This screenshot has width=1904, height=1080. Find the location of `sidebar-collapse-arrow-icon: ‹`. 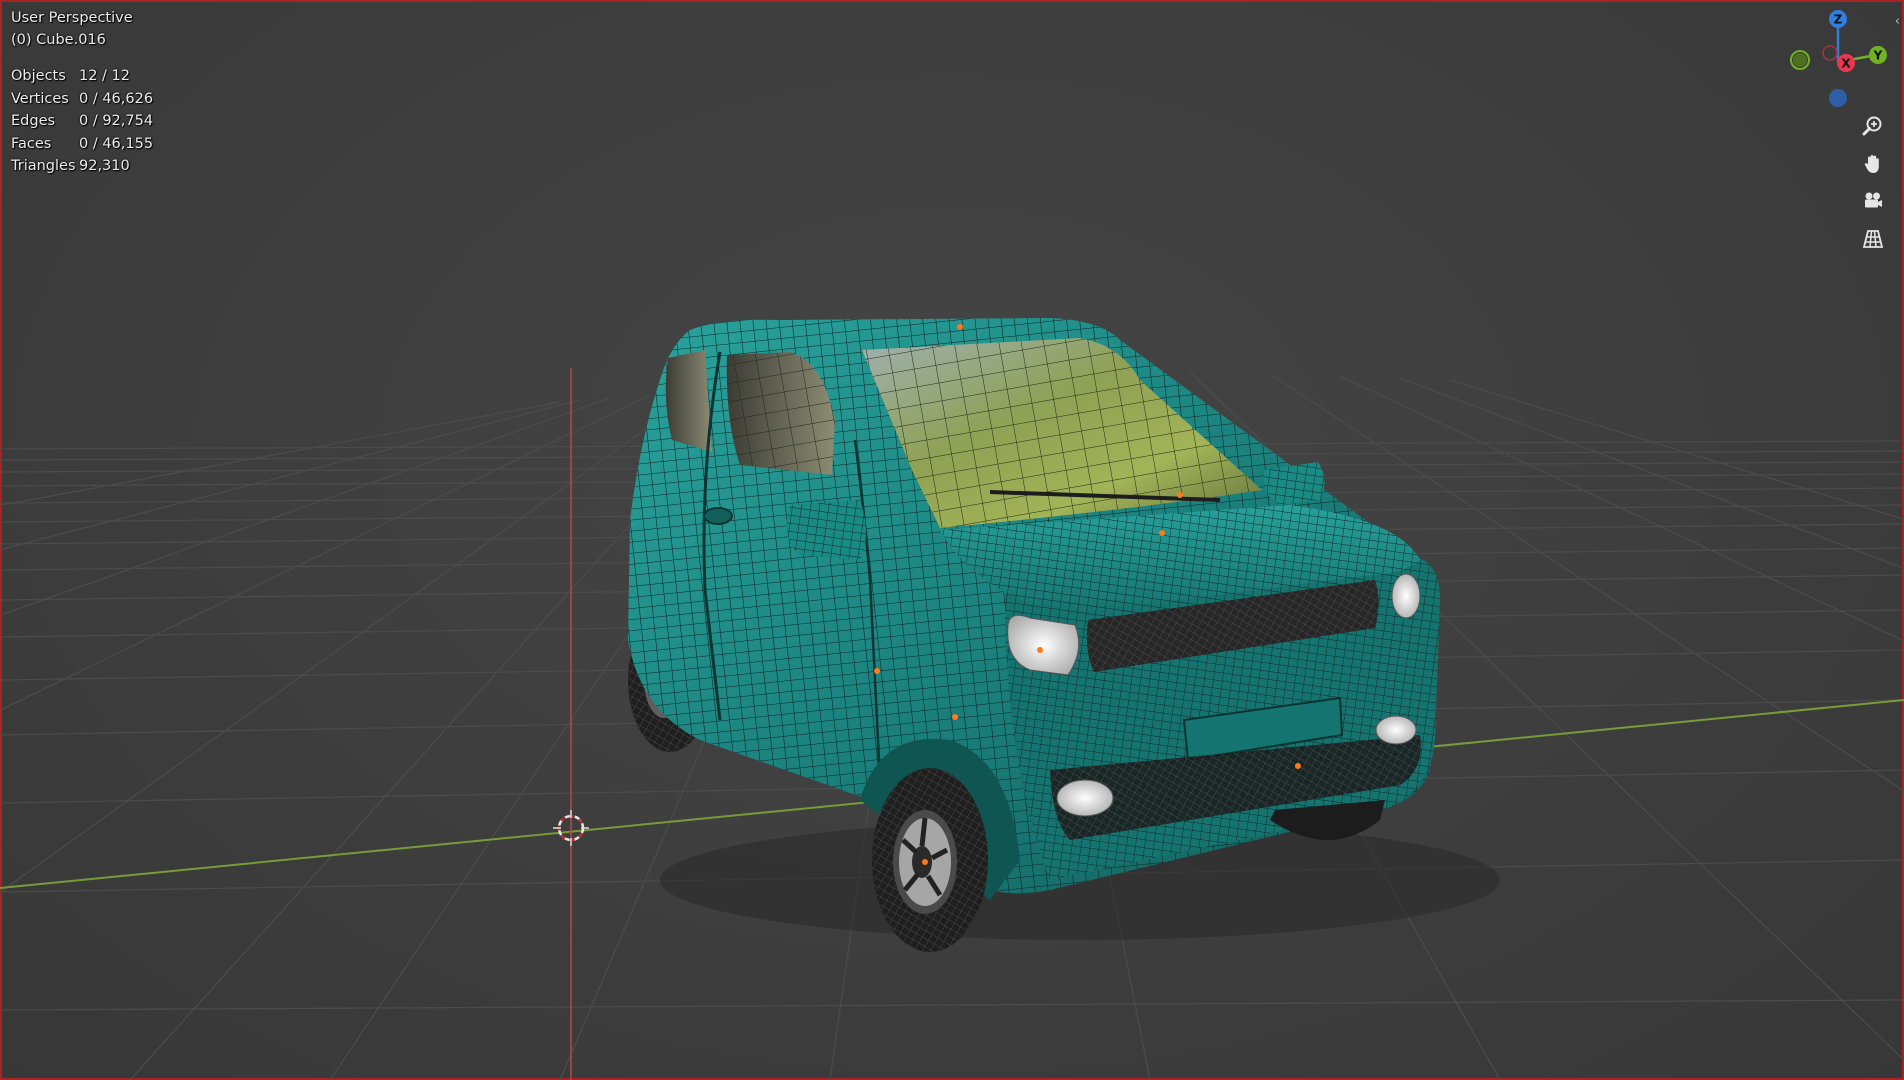

sidebar-collapse-arrow-icon: ‹ is located at coordinates (1897, 21).